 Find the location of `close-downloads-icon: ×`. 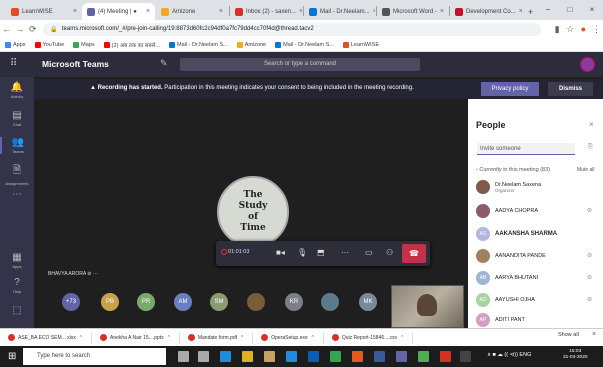

close-downloads-icon: × is located at coordinates (594, 334).